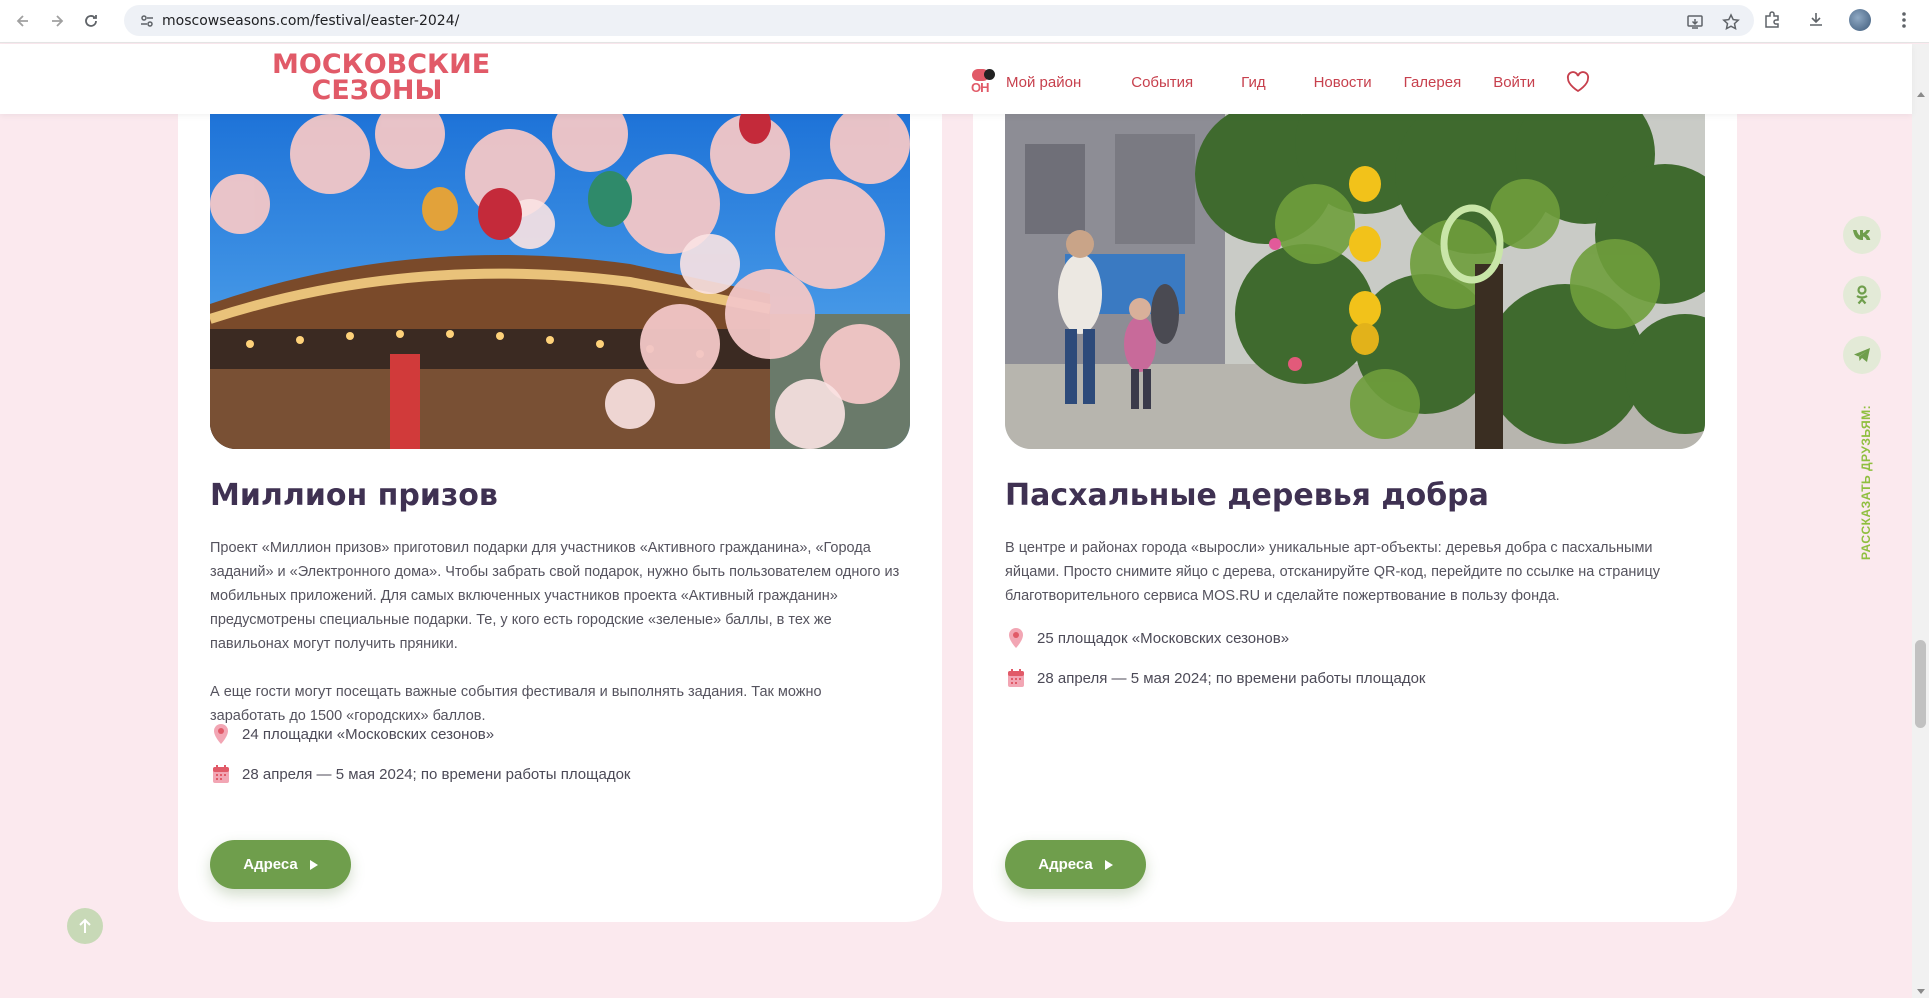 The image size is (1929, 998). Describe the element at coordinates (1920, 521) in the screenshot. I see `page-scrollbar` at that location.